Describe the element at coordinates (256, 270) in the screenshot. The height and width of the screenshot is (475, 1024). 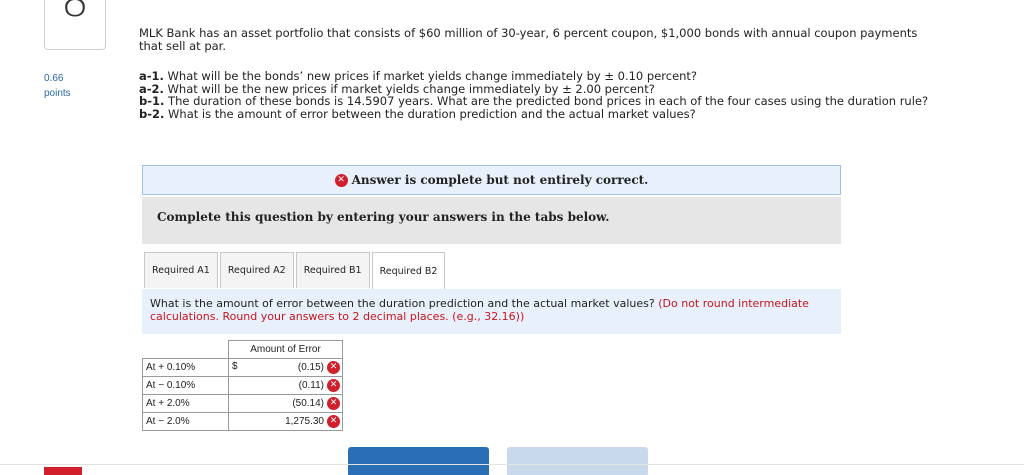
I see `tab-required-a2: Required A2` at that location.